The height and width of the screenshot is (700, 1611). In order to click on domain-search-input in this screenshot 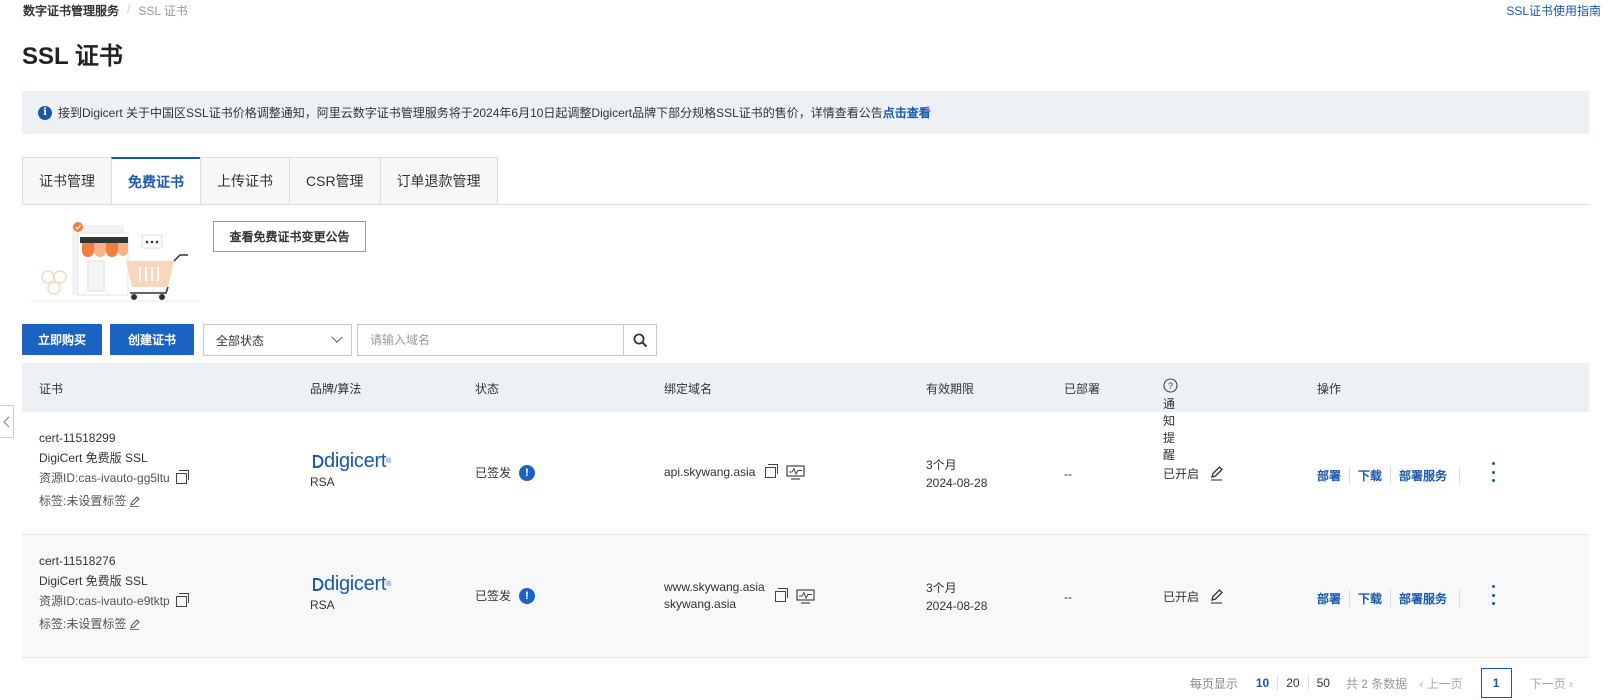, I will do `click(490, 340)`.